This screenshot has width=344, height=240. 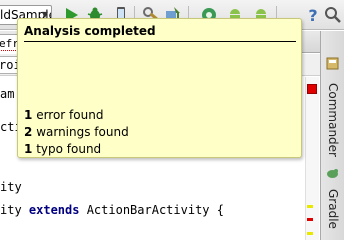 I want to click on error-count-row: 1 error found, so click(x=63, y=115).